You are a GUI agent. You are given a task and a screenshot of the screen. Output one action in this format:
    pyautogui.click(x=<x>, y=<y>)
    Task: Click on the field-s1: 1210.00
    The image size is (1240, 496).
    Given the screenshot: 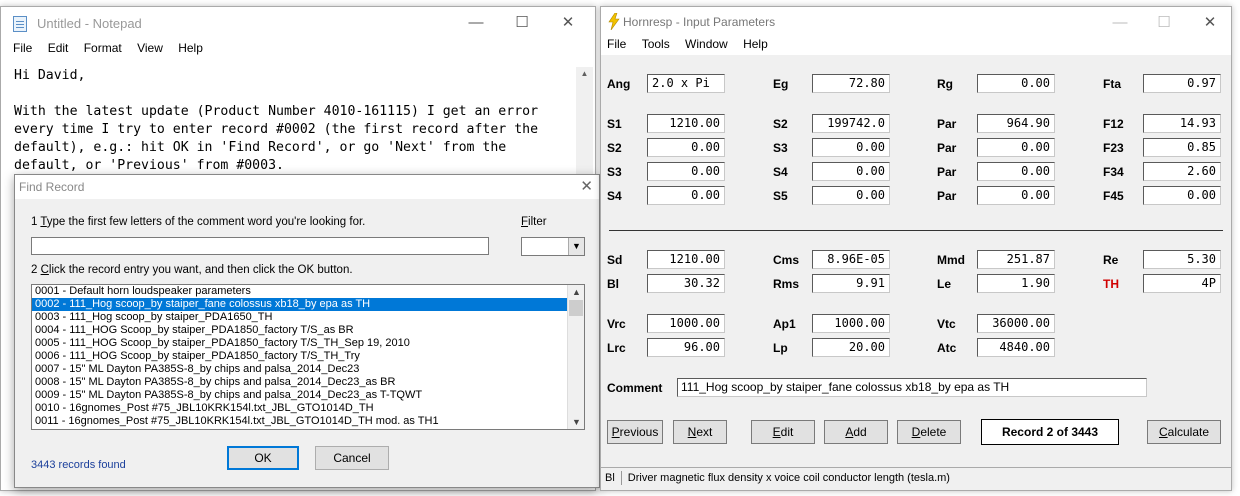 What is the action you would take?
    pyautogui.click(x=686, y=123)
    